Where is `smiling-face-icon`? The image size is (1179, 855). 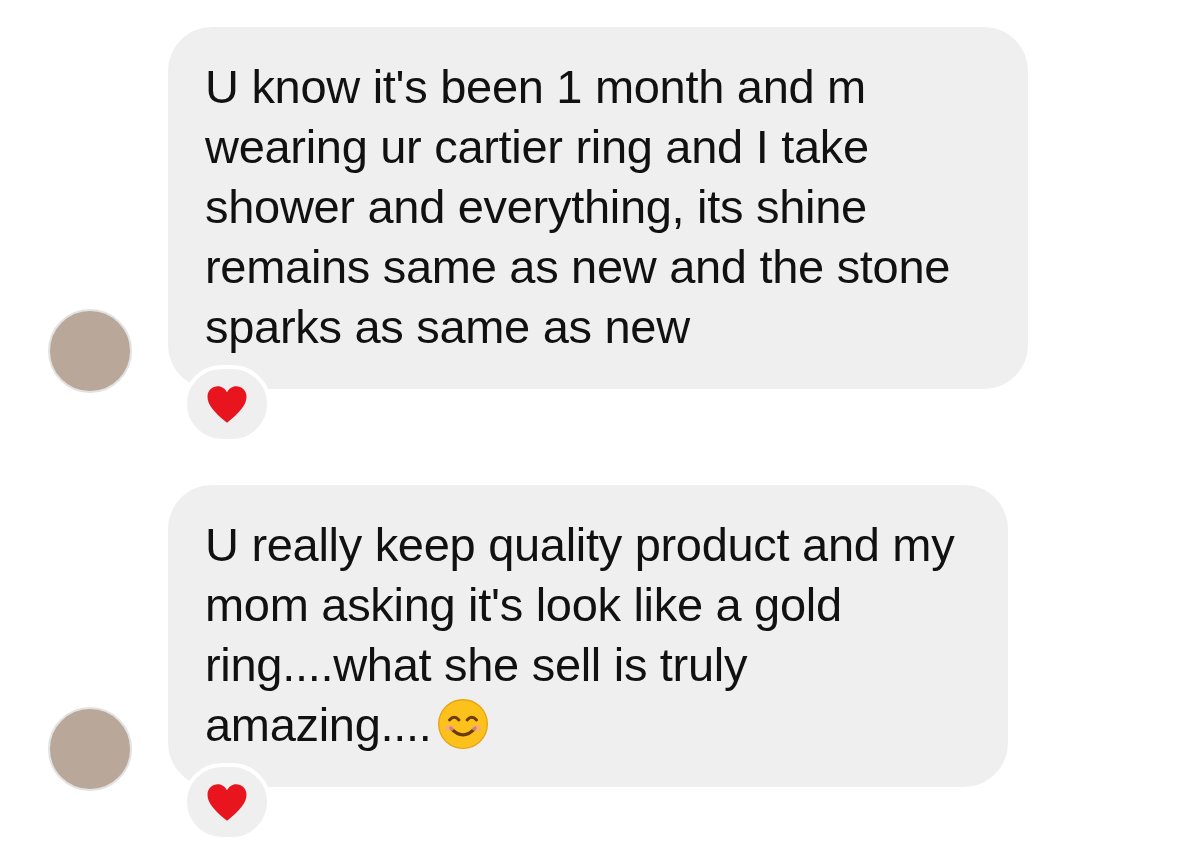
smiling-face-icon is located at coordinates (462, 724).